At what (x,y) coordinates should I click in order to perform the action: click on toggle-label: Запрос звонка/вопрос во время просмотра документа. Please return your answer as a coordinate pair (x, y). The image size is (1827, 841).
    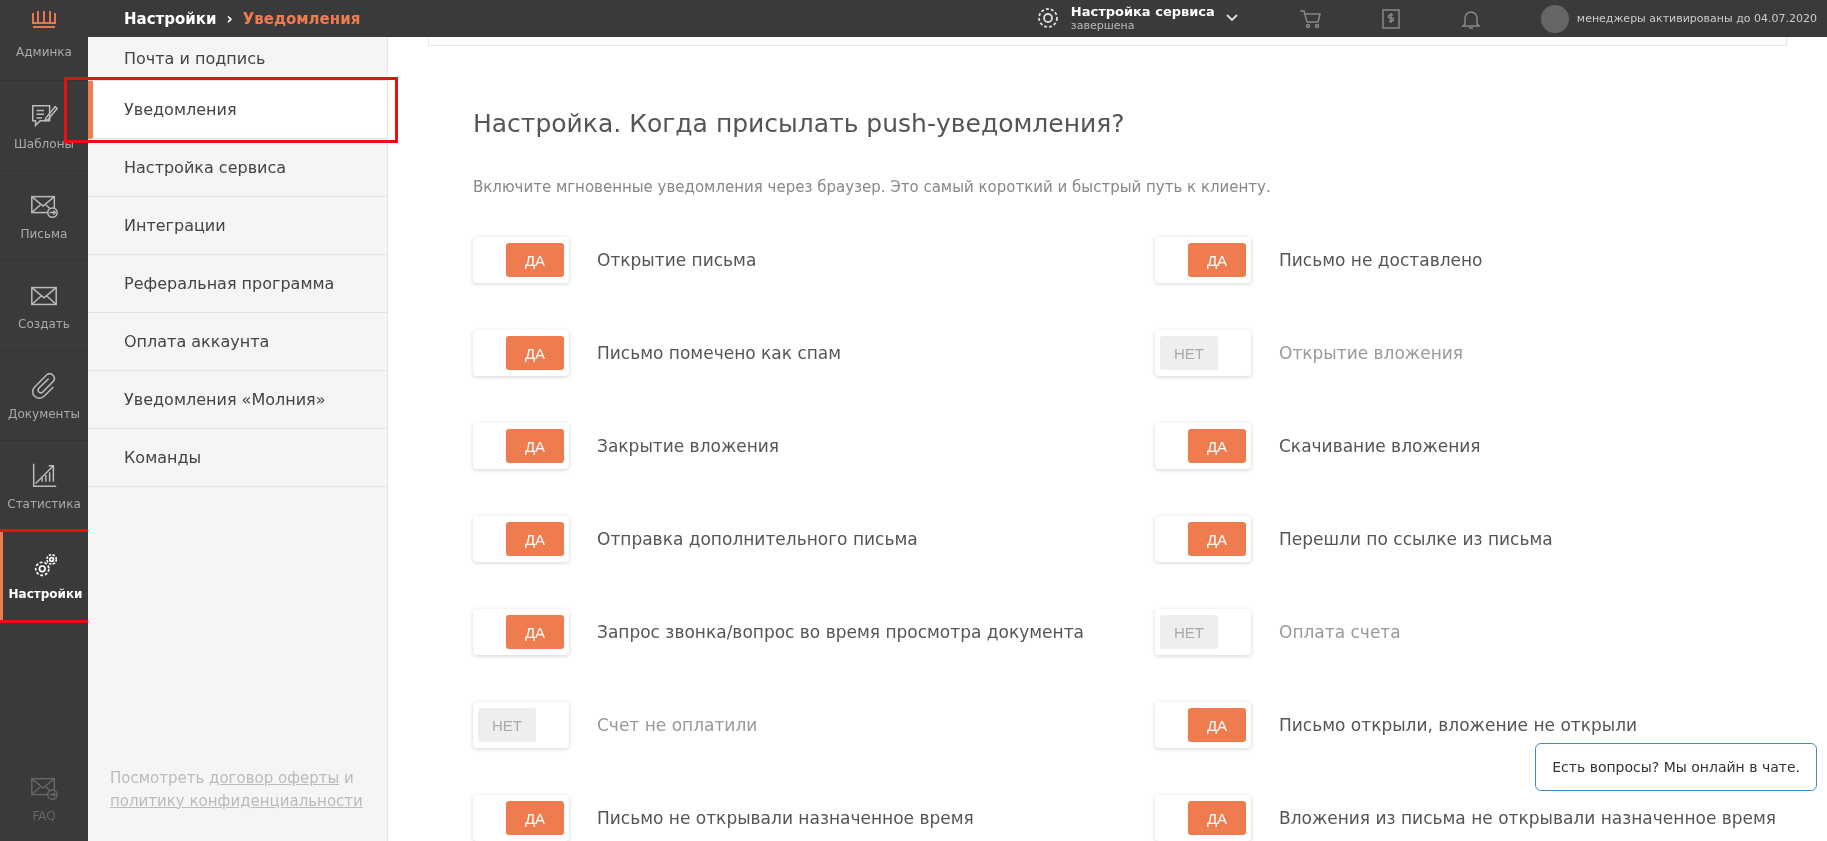
    Looking at the image, I should click on (840, 632).